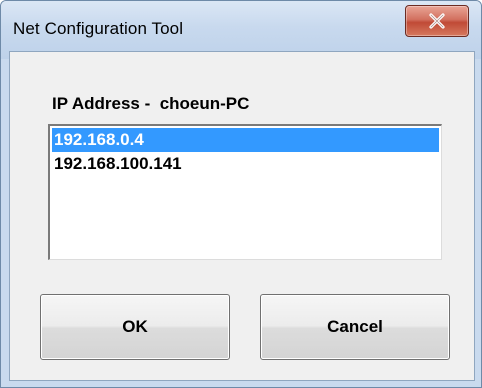 This screenshot has height=388, width=482. I want to click on close-icon, so click(437, 21).